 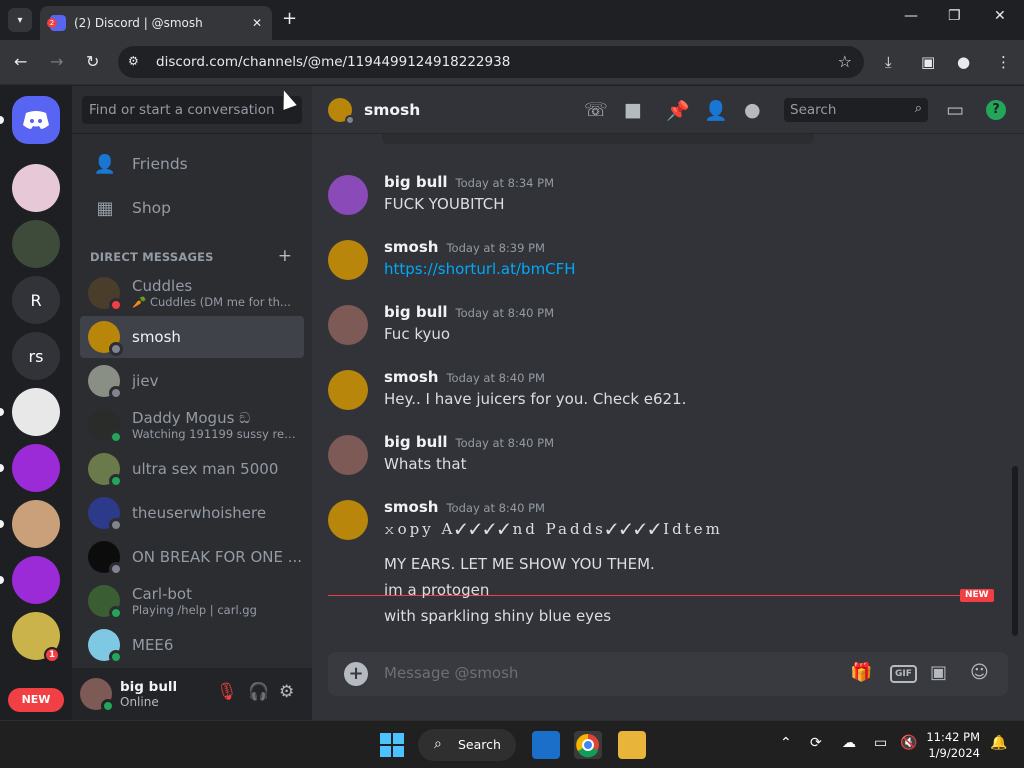 What do you see at coordinates (888, 62) in the screenshot?
I see `download-icon: ⤓` at bounding box center [888, 62].